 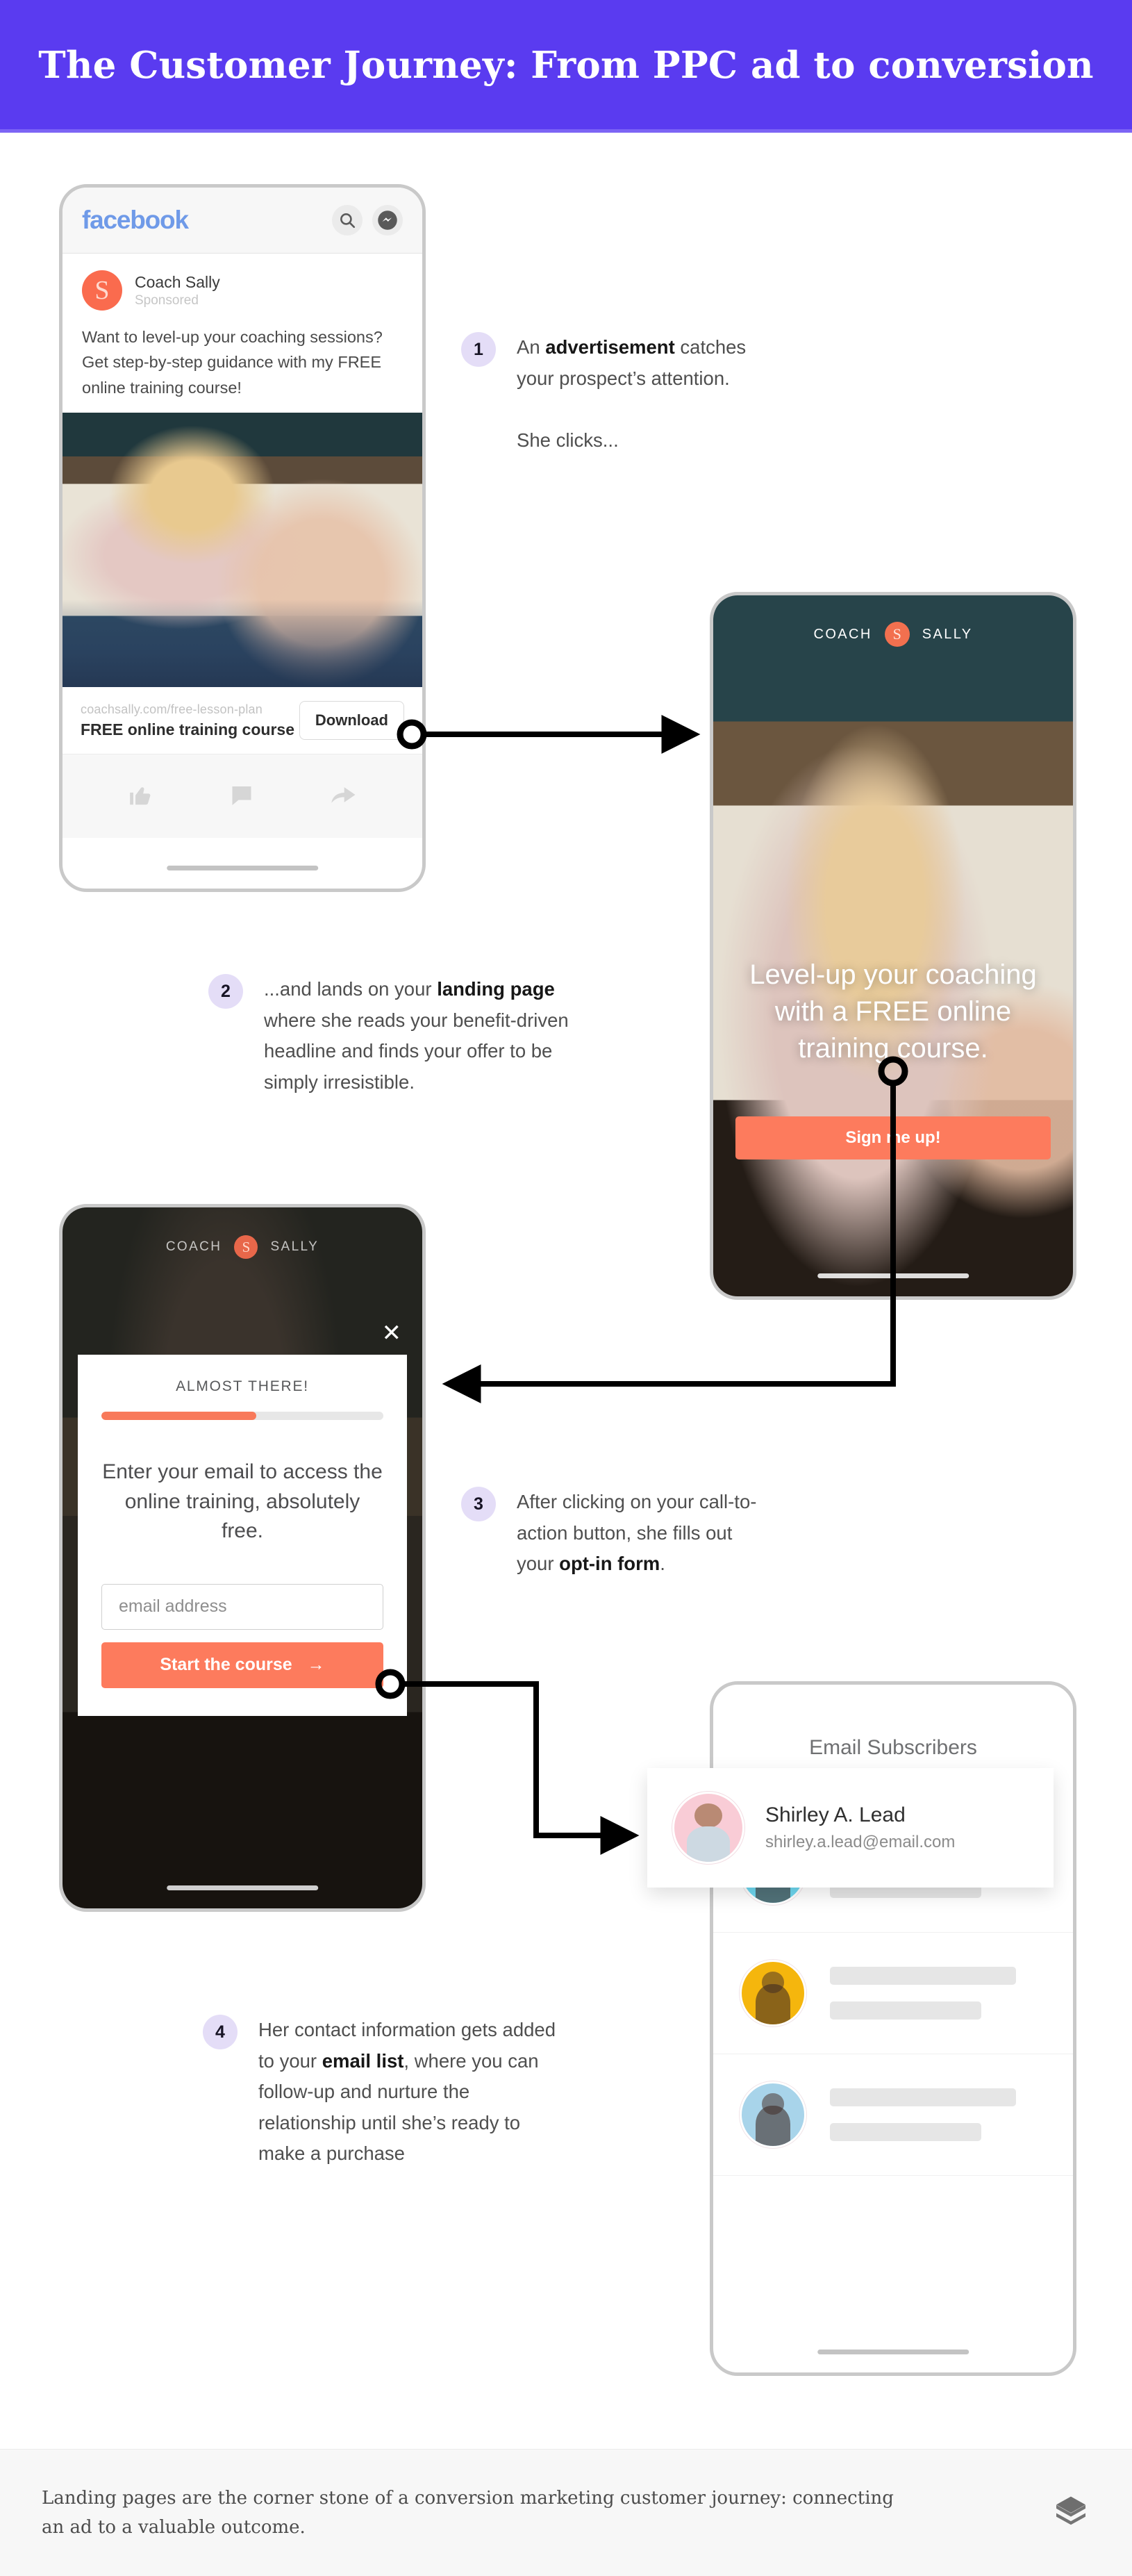 What do you see at coordinates (478, 350) in the screenshot?
I see `step-number-1: 1` at bounding box center [478, 350].